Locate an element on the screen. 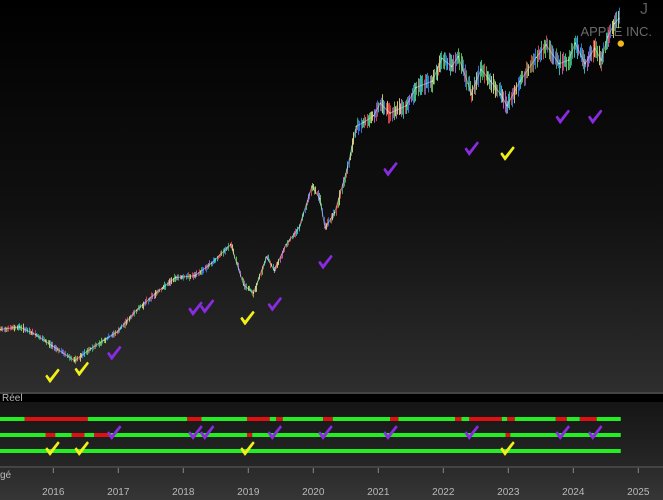  last-price-marker is located at coordinates (620, 43).